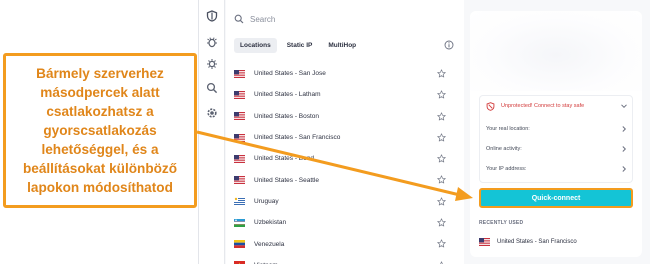 The width and height of the screenshot is (650, 264). Describe the element at coordinates (557, 149) in the screenshot. I see `online-activity-row: Online activity:` at that location.